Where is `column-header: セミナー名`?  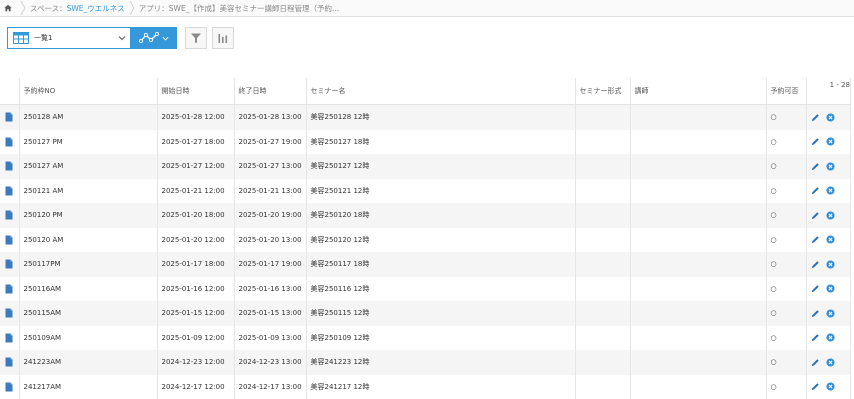
column-header: セミナー名 is located at coordinates (440, 91).